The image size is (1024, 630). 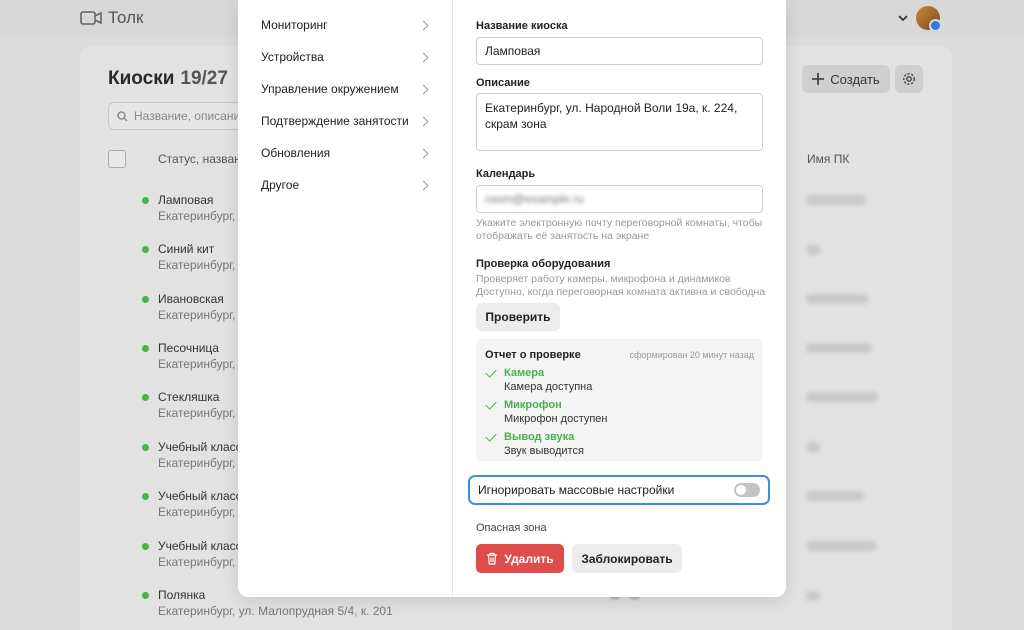 What do you see at coordinates (346, 153) in the screenshot?
I see `nav-item-updates: Обновления` at bounding box center [346, 153].